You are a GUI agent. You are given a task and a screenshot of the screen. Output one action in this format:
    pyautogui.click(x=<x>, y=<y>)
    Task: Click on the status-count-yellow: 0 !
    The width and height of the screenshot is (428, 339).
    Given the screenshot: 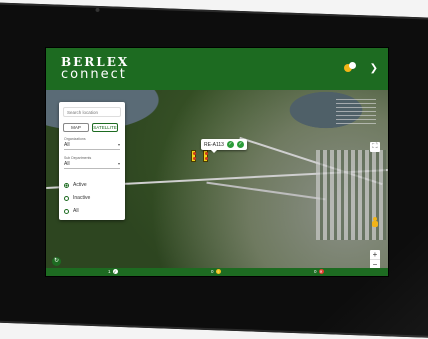 What is the action you would take?
    pyautogui.click(x=216, y=271)
    